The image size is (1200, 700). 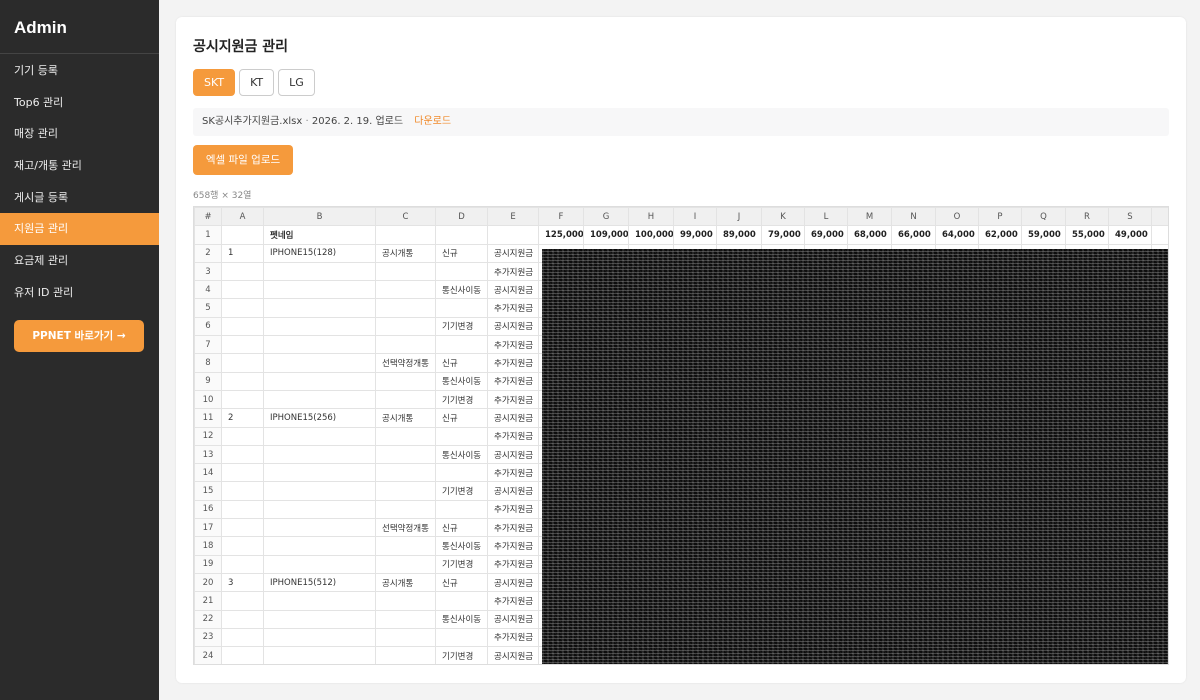 I want to click on grid-cell: 49,000, so click(x=1130, y=235).